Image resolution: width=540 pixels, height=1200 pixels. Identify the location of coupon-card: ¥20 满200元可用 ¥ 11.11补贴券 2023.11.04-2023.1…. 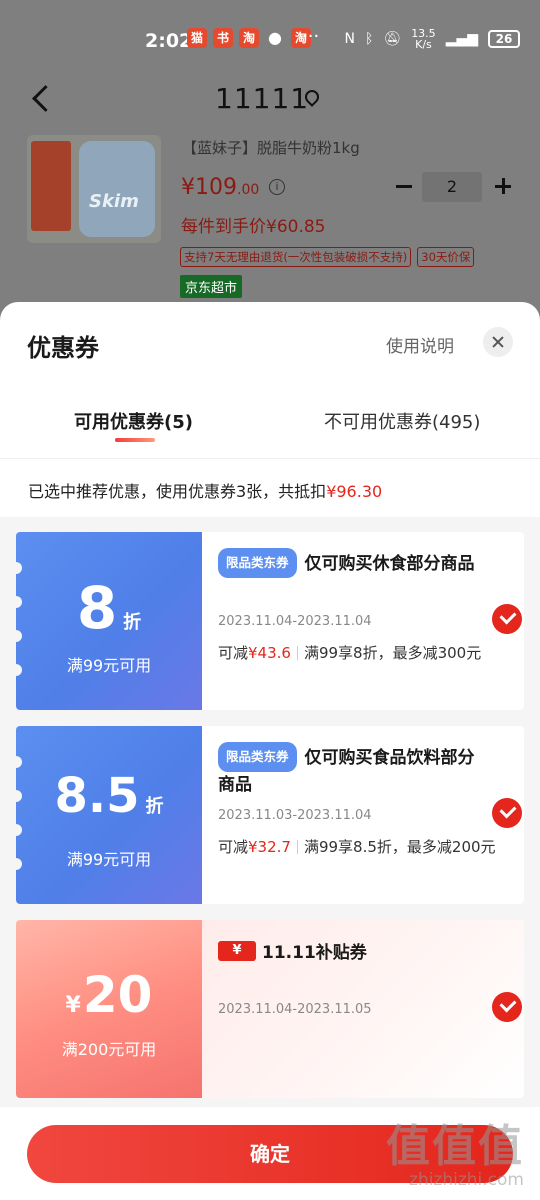
(270, 1009).